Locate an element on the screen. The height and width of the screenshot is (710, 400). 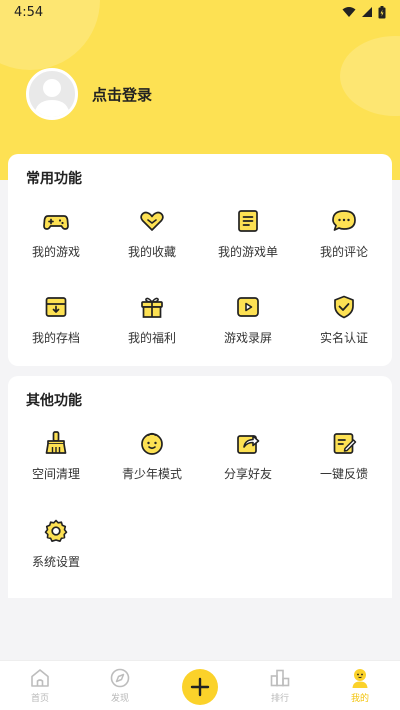
status-time: 4:54 is located at coordinates (29, 12).